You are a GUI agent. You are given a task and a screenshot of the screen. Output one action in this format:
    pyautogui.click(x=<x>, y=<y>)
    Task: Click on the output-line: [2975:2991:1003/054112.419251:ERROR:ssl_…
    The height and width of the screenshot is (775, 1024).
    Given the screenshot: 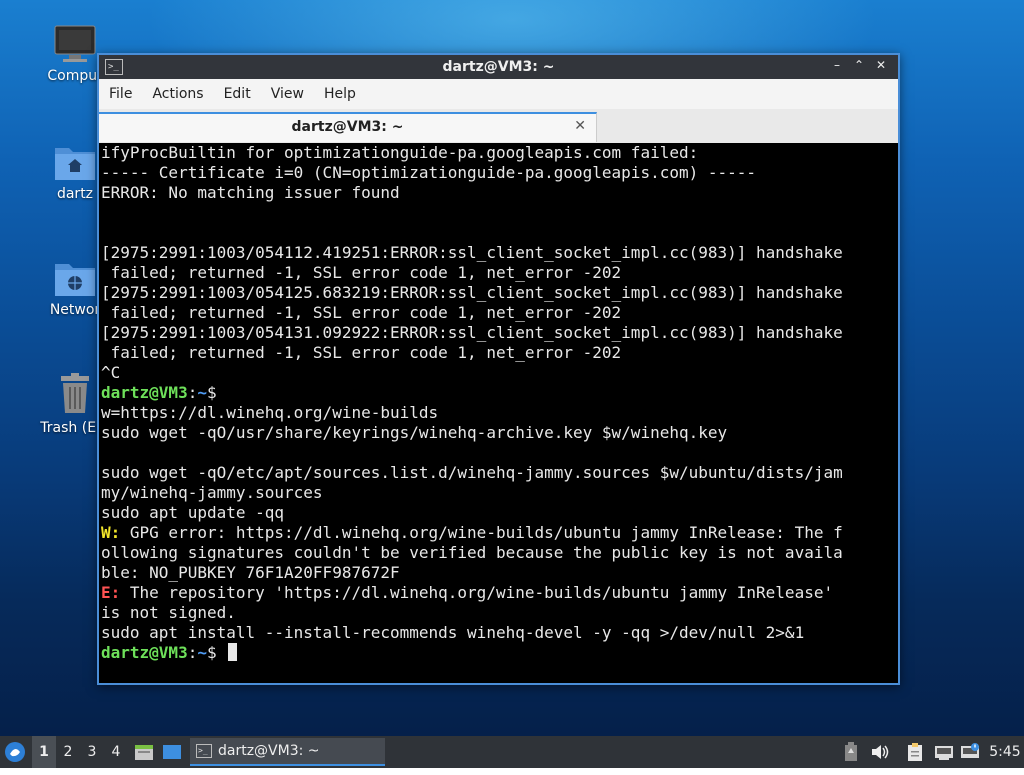 What is the action you would take?
    pyautogui.click(x=472, y=252)
    